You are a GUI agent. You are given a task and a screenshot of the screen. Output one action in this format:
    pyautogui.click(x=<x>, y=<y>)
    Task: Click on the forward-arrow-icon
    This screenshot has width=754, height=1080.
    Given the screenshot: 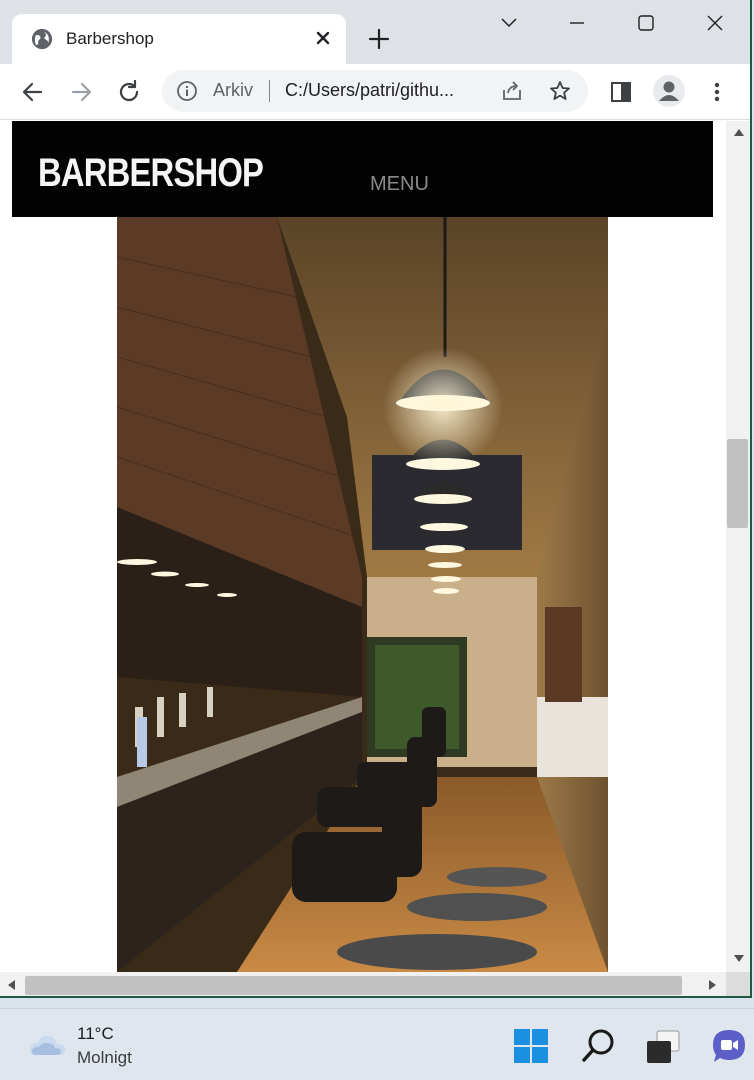 What is the action you would take?
    pyautogui.click(x=81, y=92)
    